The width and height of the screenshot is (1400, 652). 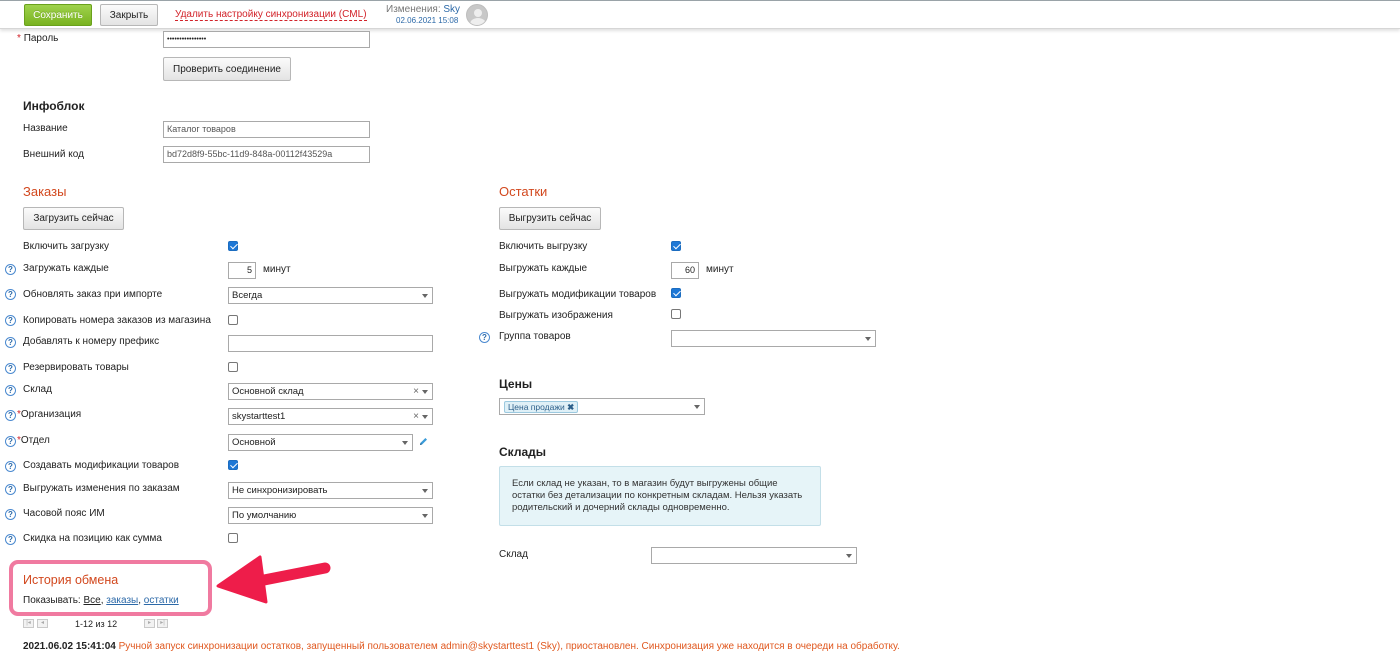 What do you see at coordinates (28, 623) in the screenshot?
I see `first-page-button: |◂` at bounding box center [28, 623].